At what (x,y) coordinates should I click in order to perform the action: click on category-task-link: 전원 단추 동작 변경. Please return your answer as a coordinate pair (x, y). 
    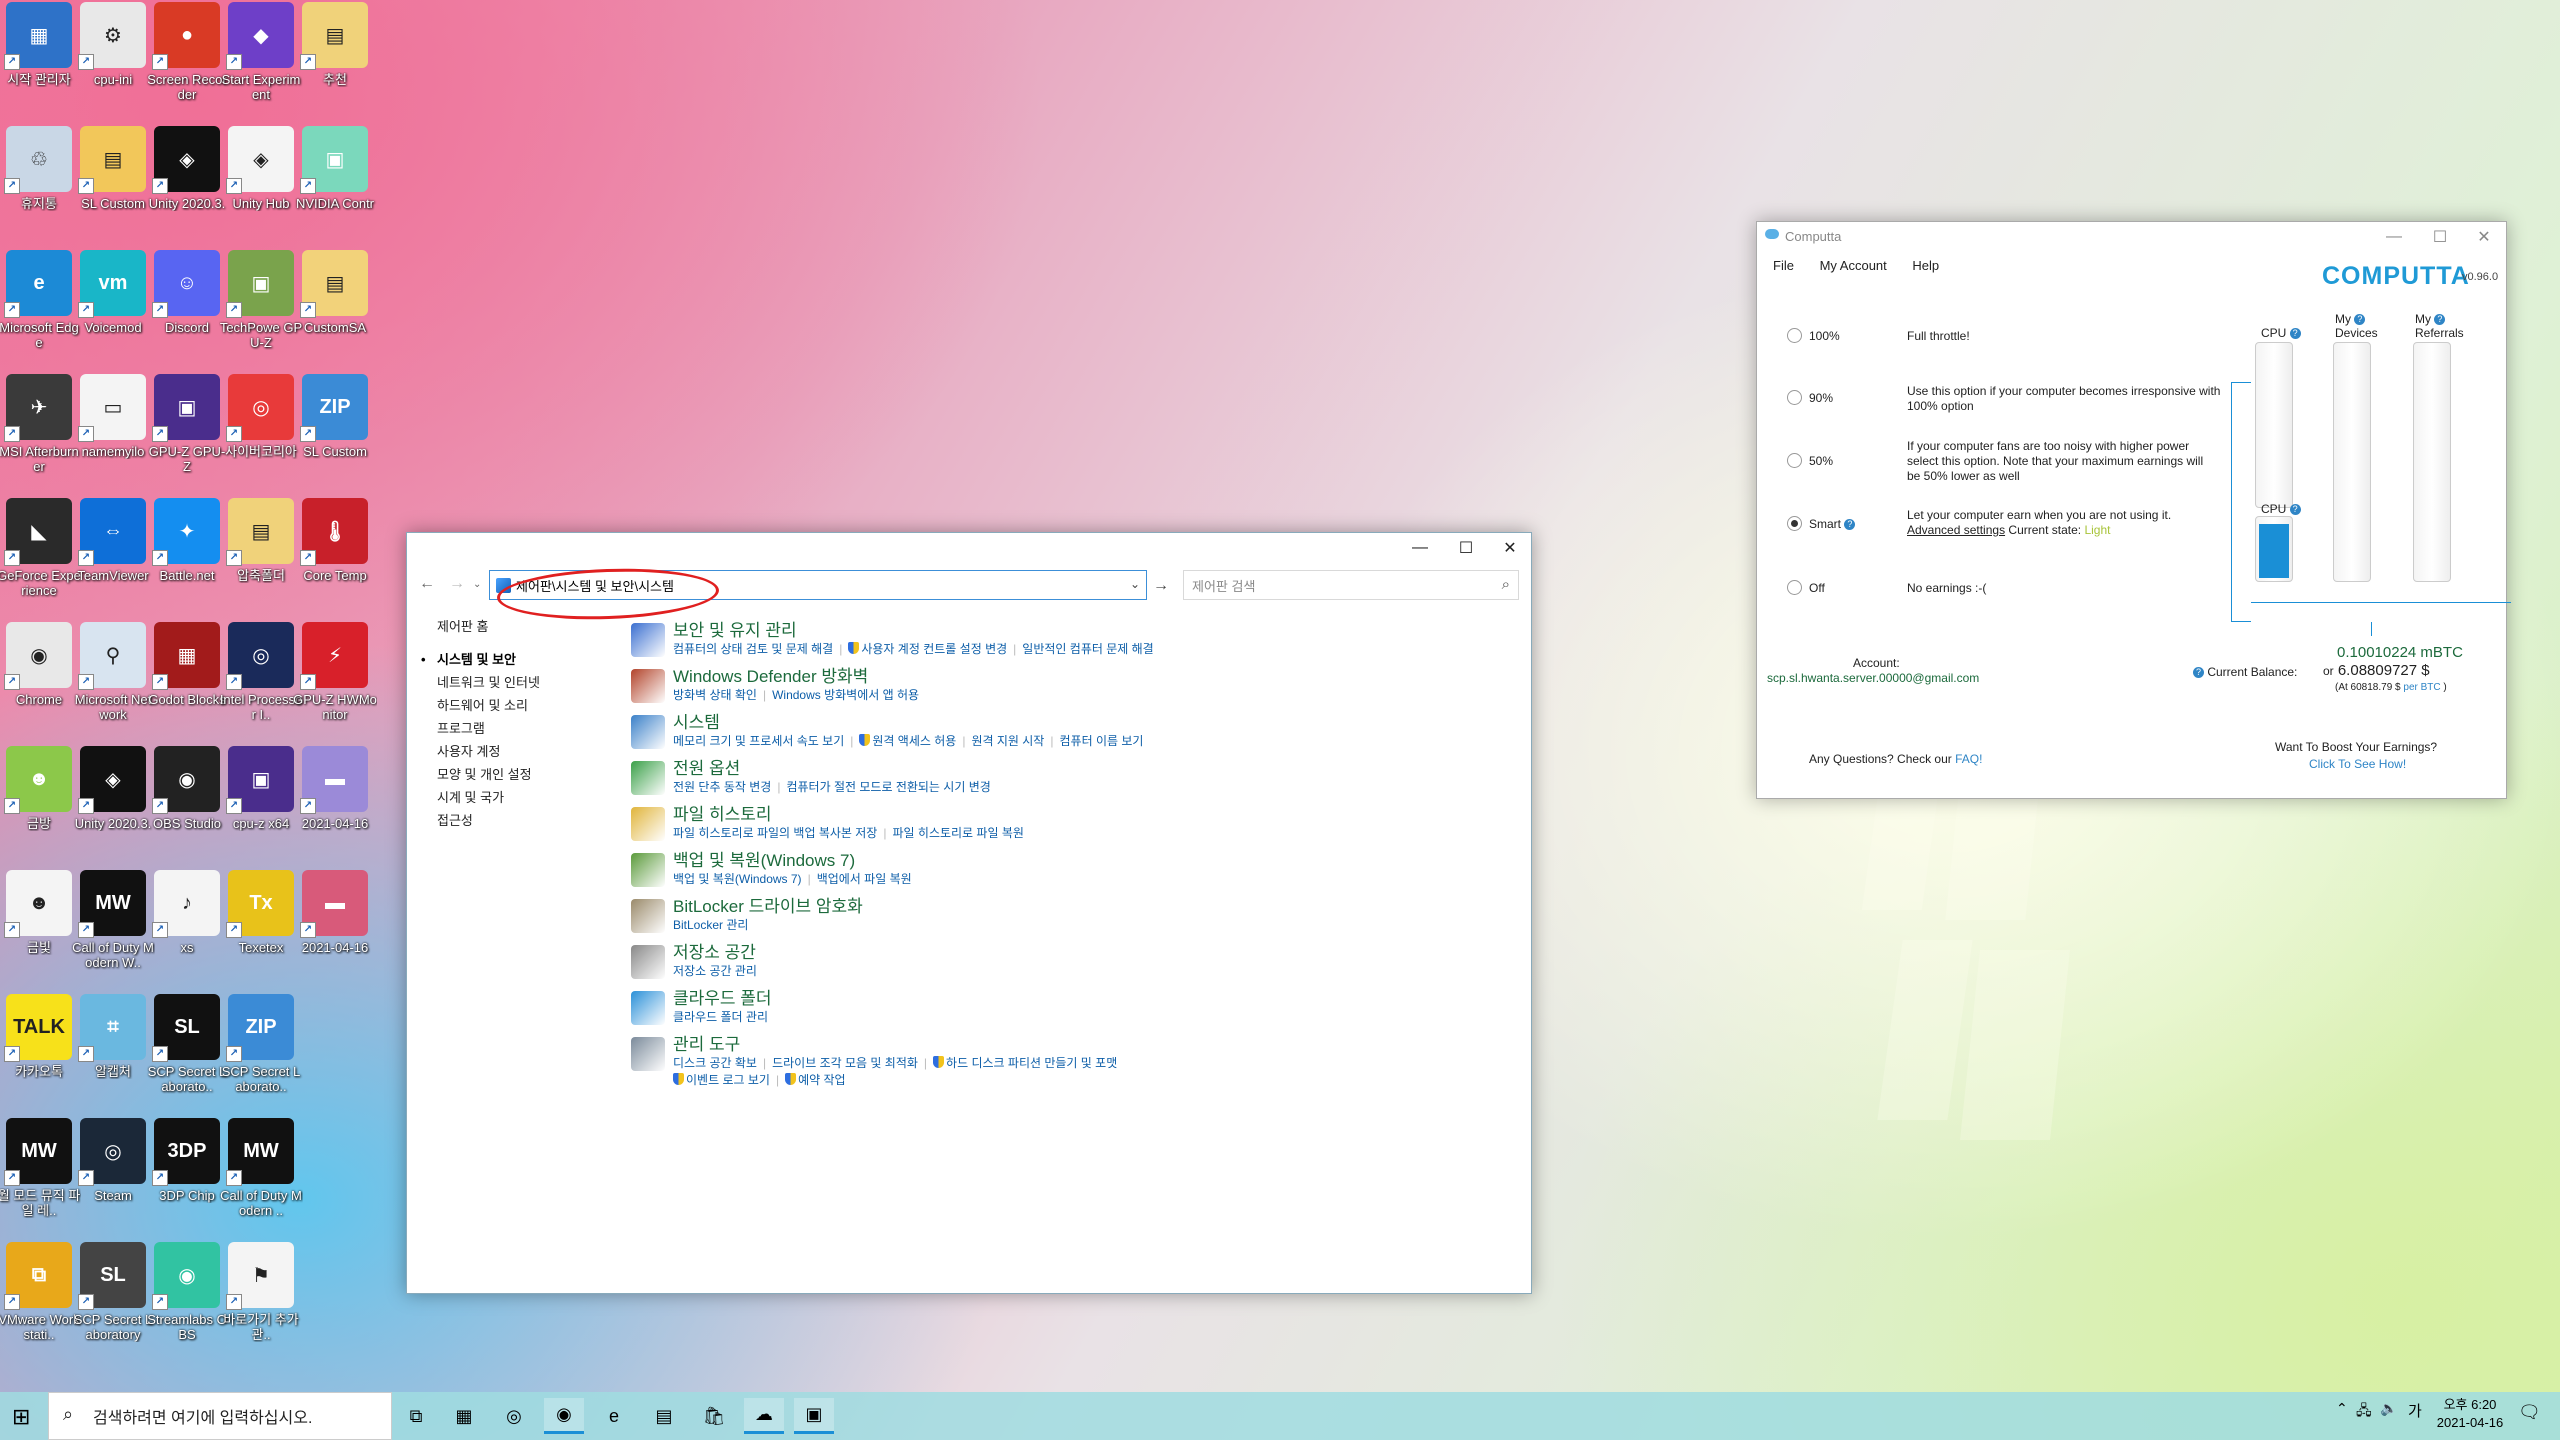
    Looking at the image, I should click on (722, 787).